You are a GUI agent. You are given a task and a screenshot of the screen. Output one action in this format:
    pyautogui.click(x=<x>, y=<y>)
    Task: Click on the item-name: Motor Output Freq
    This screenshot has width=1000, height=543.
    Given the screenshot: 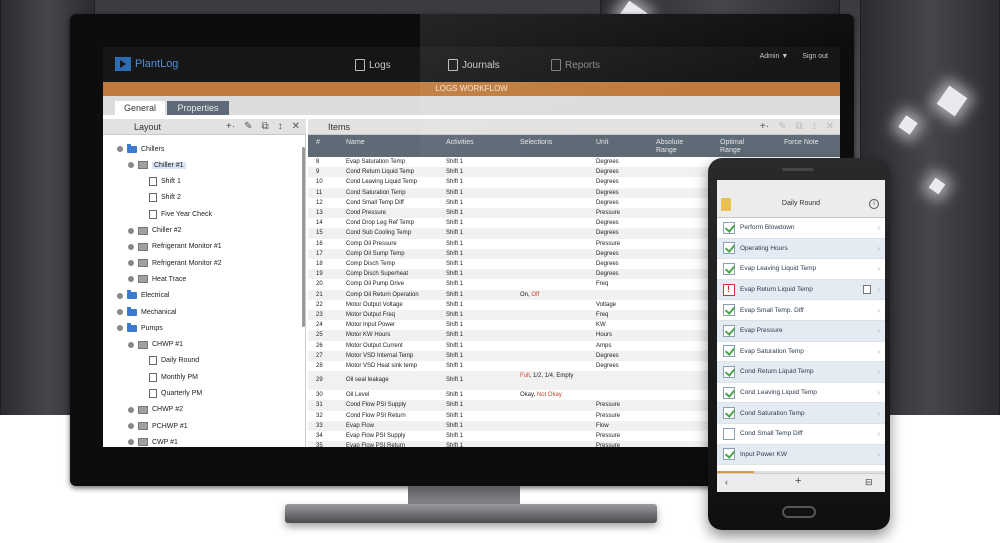 What is the action you would take?
    pyautogui.click(x=371, y=315)
    